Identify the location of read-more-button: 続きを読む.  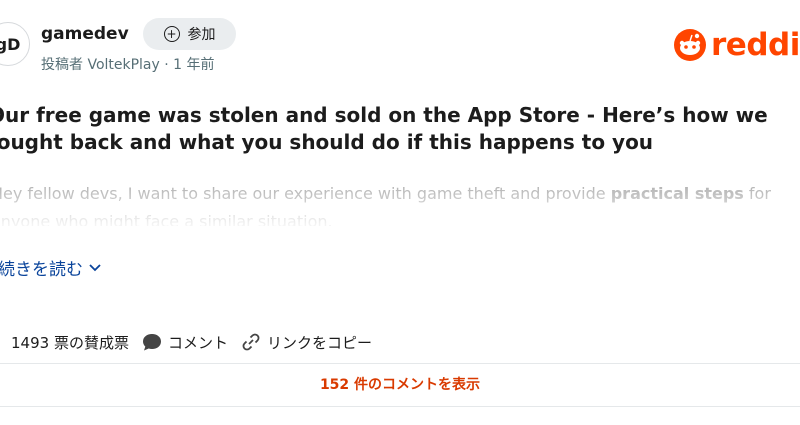
(50, 267).